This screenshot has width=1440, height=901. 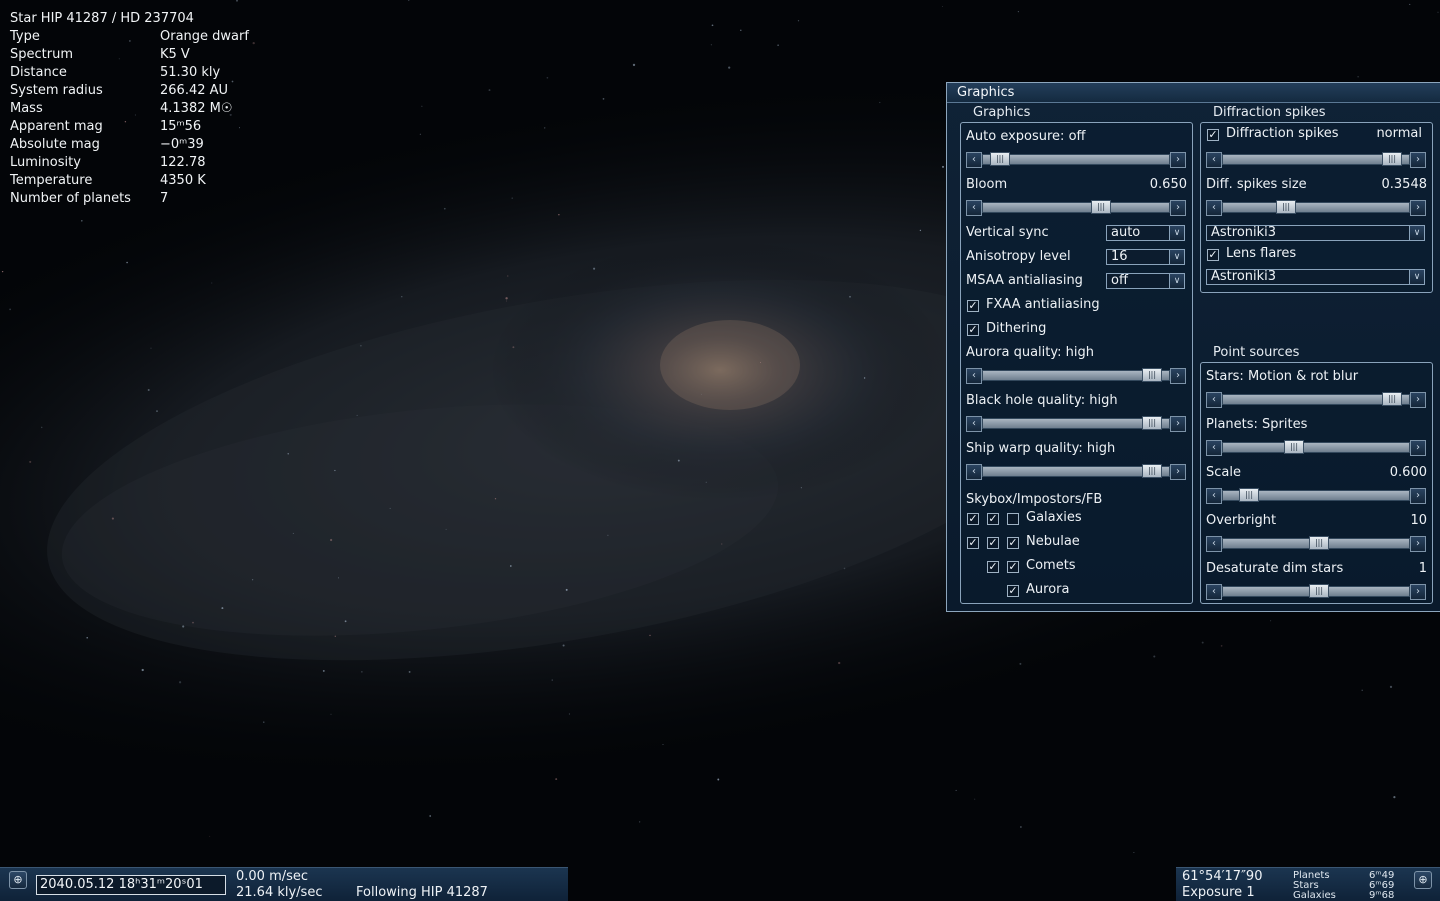 What do you see at coordinates (1423, 880) in the screenshot?
I see `view-menu-button: ⊕` at bounding box center [1423, 880].